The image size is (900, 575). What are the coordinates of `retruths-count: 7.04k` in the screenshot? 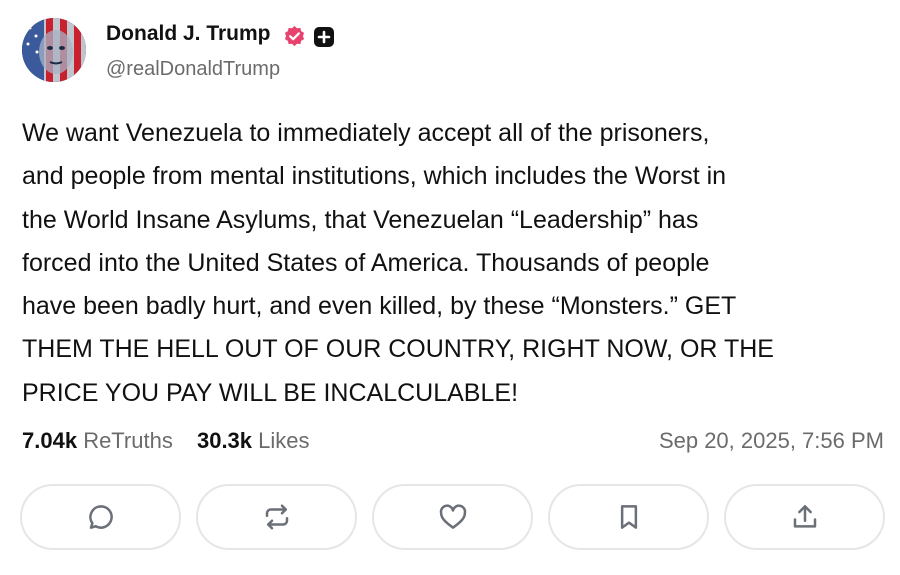 It's located at (50, 440).